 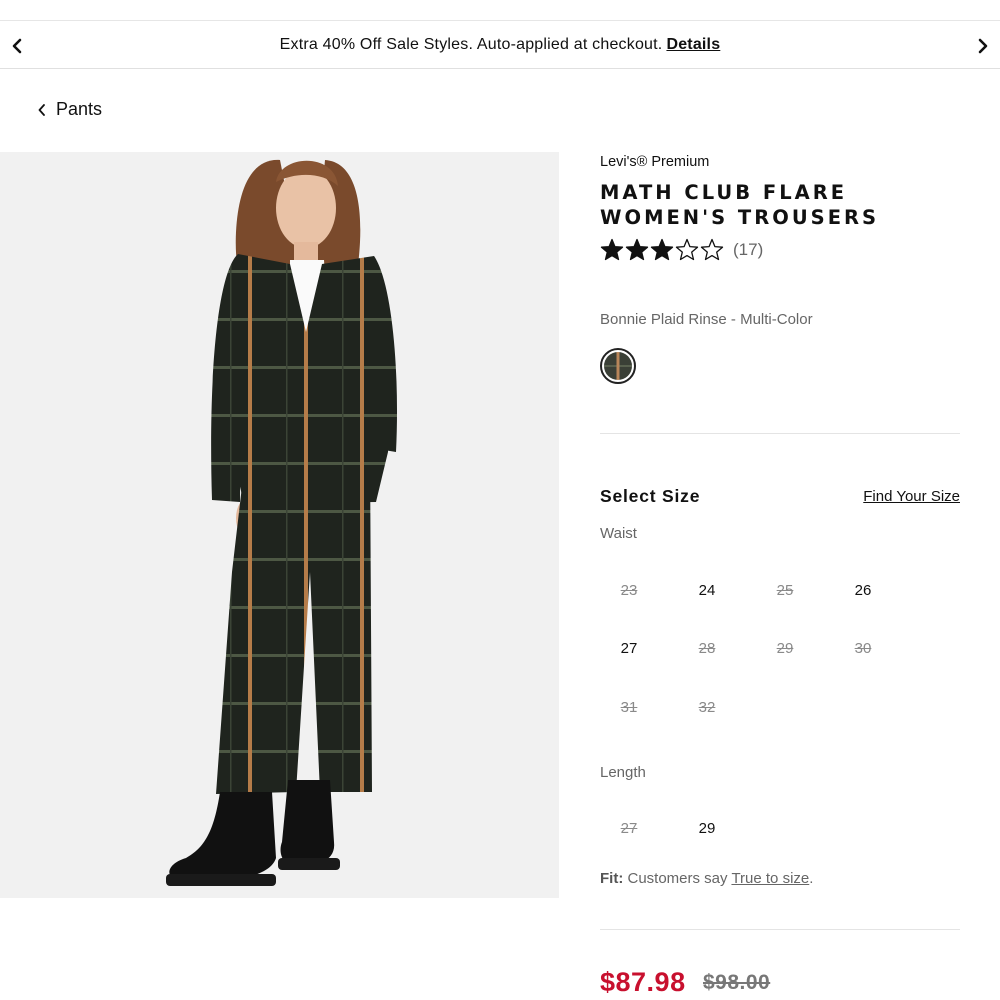 I want to click on fit-info: Fit: Customers say True to size., so click(x=706, y=878).